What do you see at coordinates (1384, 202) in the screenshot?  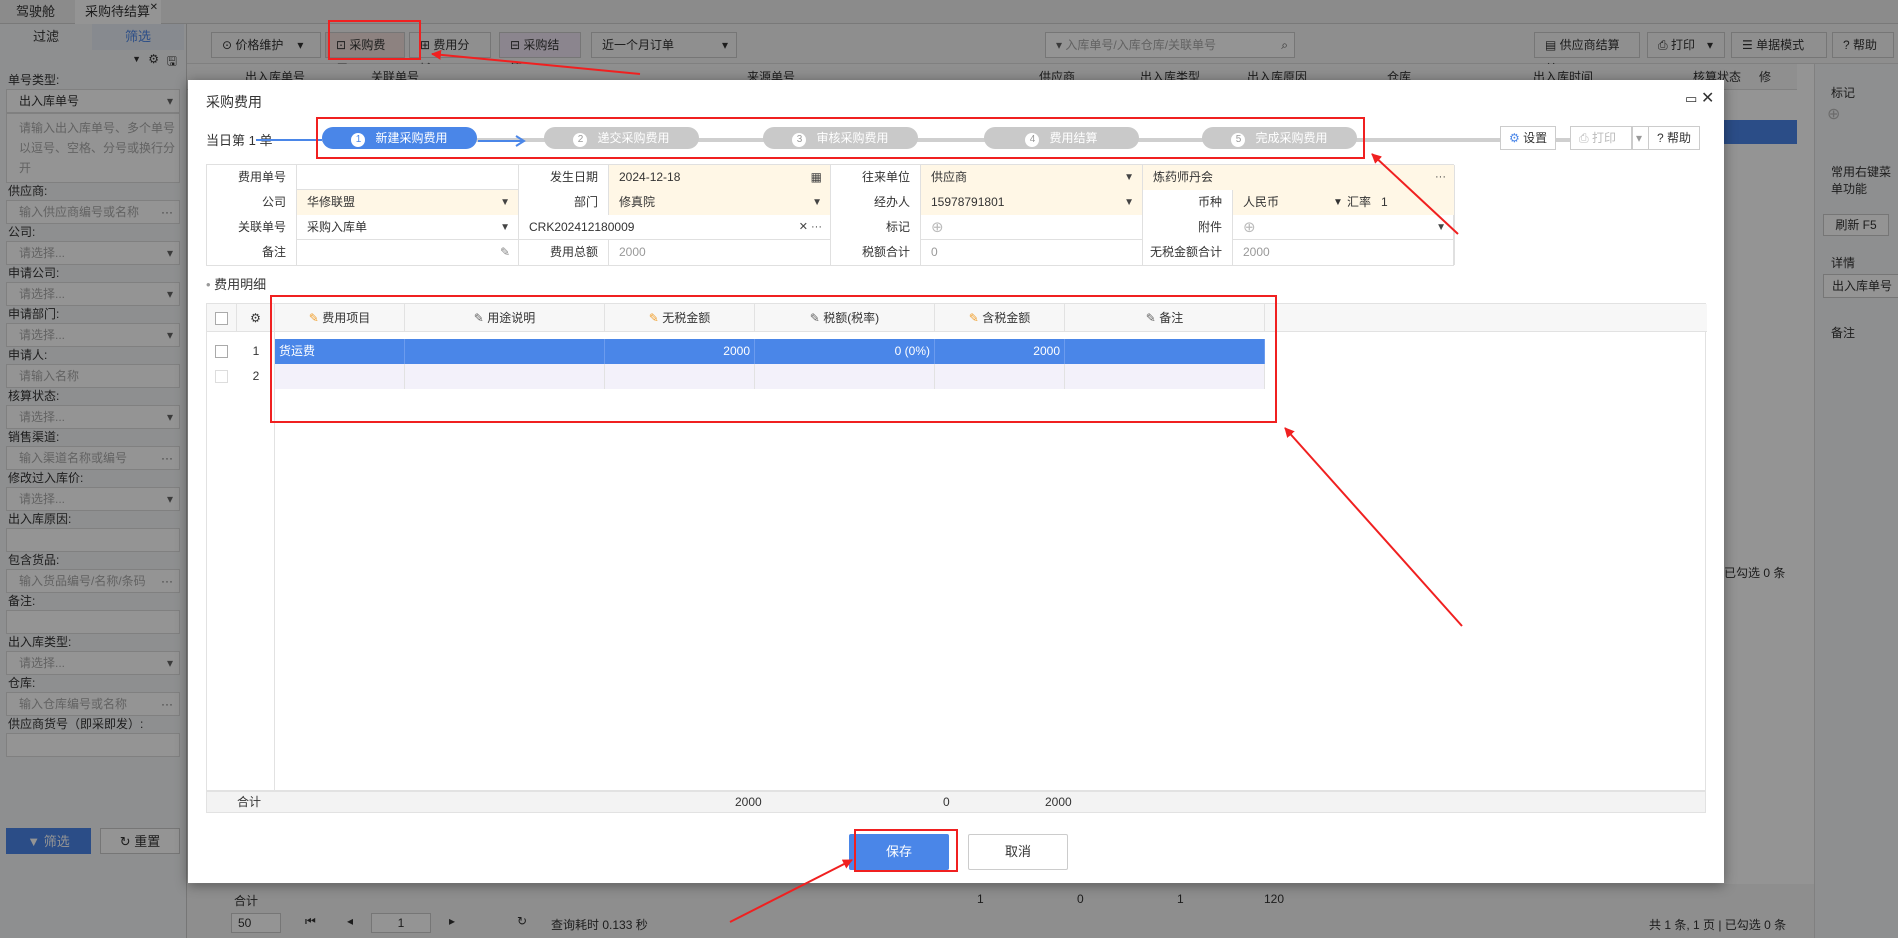 I see `rate-value: 1` at bounding box center [1384, 202].